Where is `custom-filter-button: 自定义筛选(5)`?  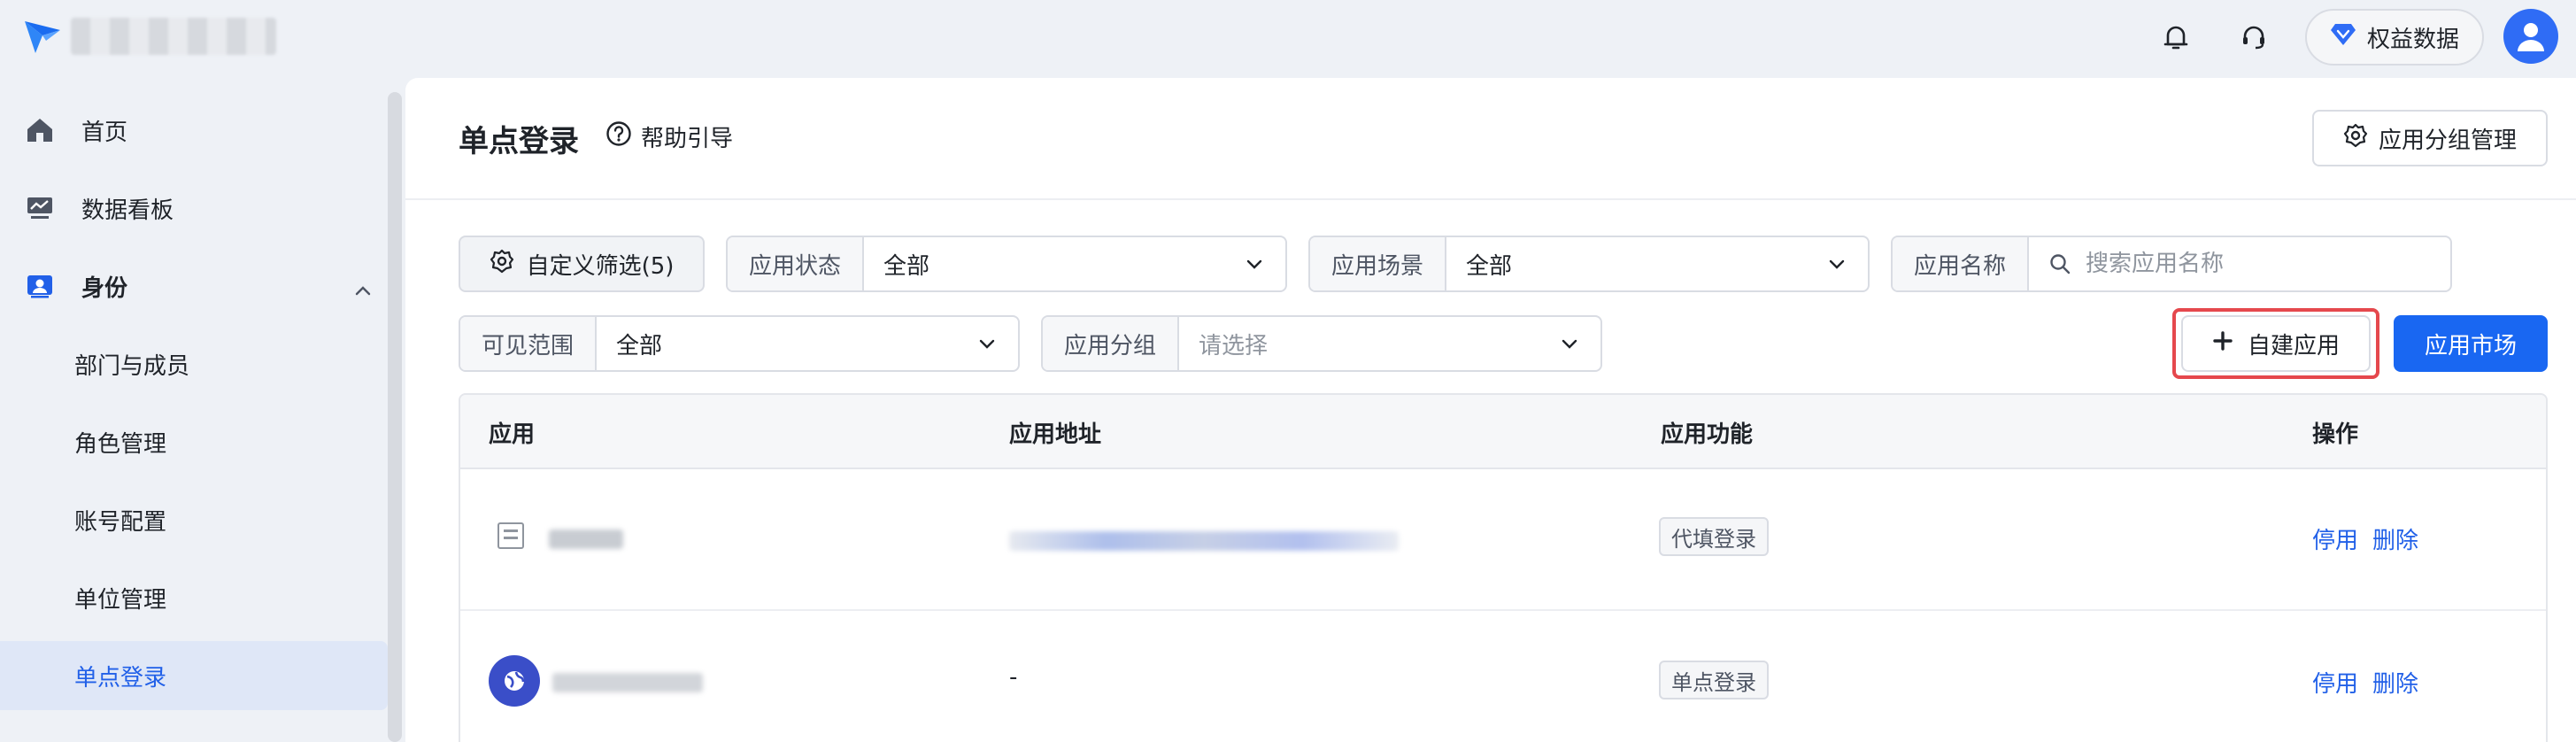 custom-filter-button: 自定义筛选(5) is located at coordinates (582, 264).